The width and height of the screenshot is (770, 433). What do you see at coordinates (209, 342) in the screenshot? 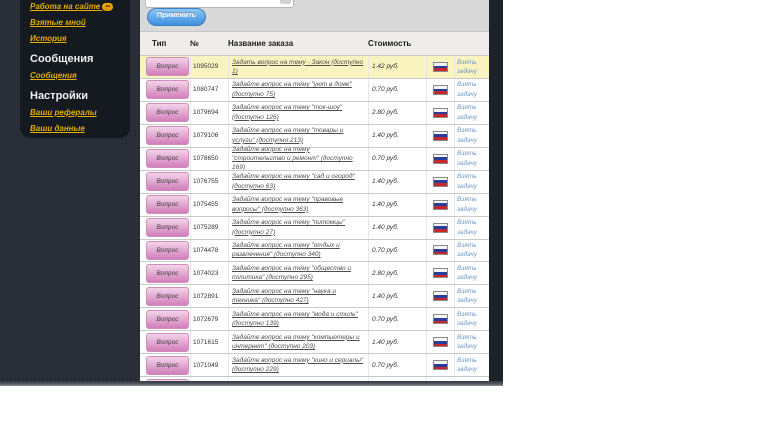
I see `order-number: 1071615` at bounding box center [209, 342].